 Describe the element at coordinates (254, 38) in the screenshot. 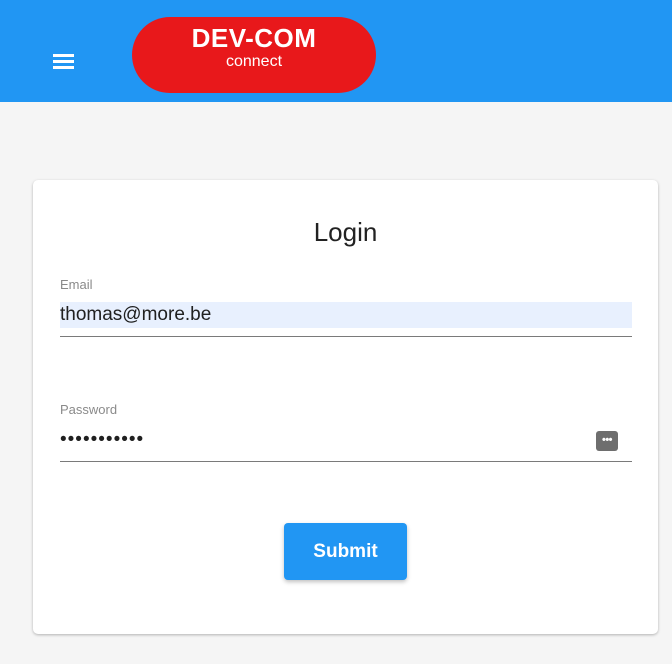

I see `logo-main-text: DEV-COM` at that location.